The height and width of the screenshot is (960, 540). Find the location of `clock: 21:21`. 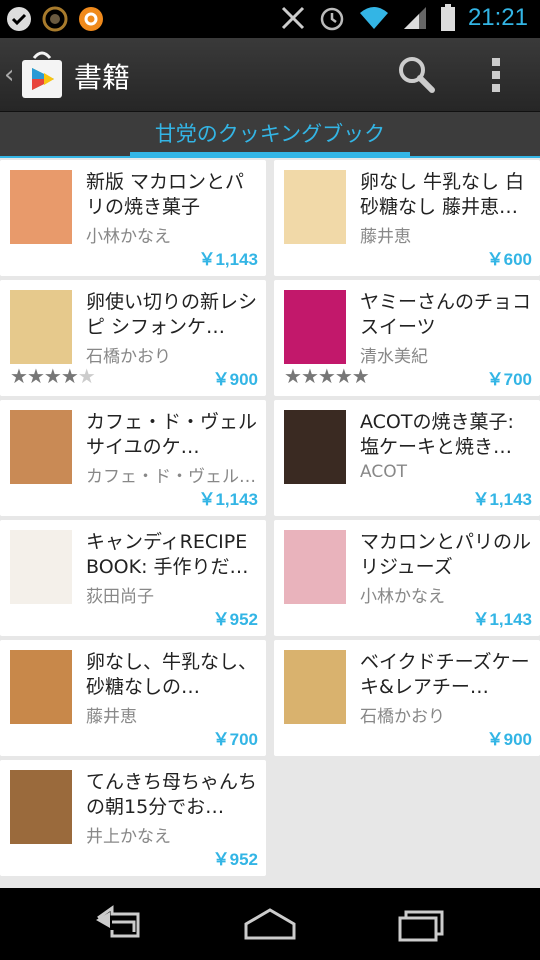

clock: 21:21 is located at coordinates (497, 17).